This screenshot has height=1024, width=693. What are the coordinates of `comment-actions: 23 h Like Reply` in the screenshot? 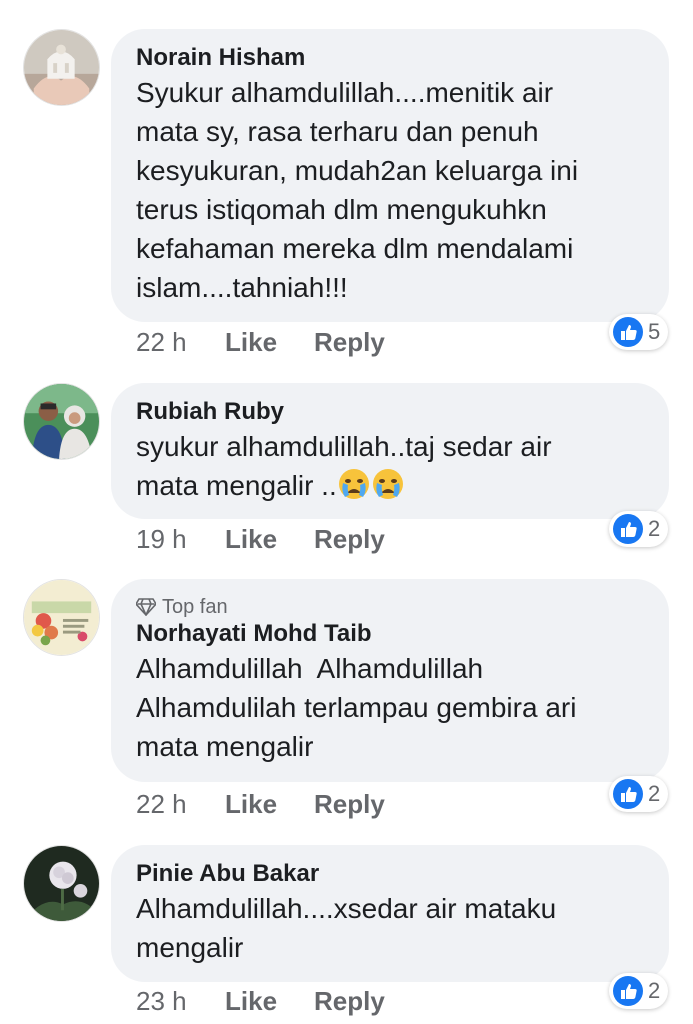 It's located at (260, 1001).